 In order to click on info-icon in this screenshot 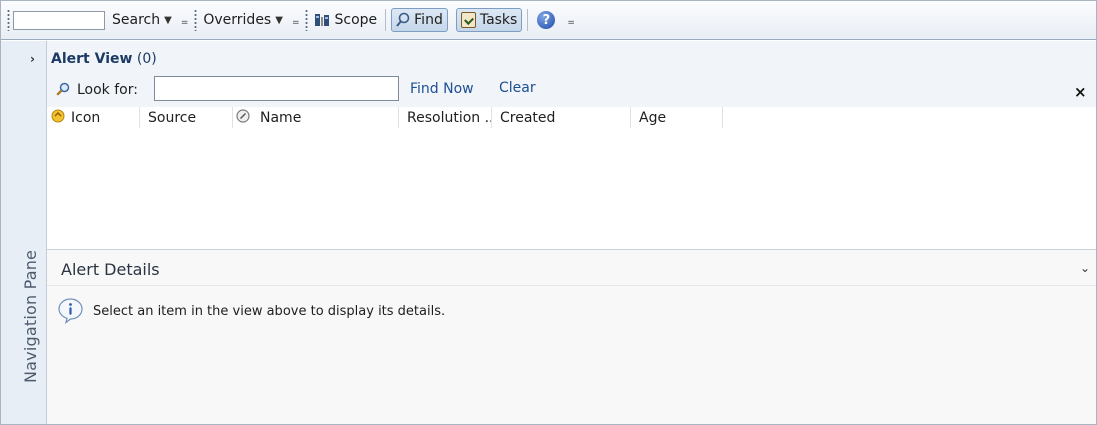, I will do `click(70, 311)`.